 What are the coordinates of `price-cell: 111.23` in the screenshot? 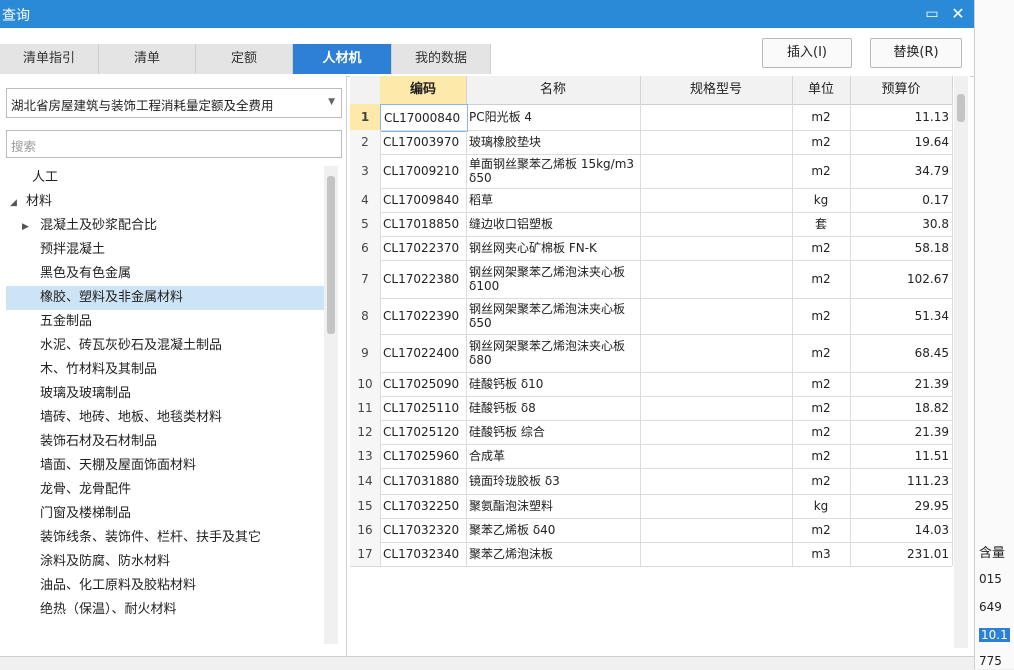 It's located at (901, 481).